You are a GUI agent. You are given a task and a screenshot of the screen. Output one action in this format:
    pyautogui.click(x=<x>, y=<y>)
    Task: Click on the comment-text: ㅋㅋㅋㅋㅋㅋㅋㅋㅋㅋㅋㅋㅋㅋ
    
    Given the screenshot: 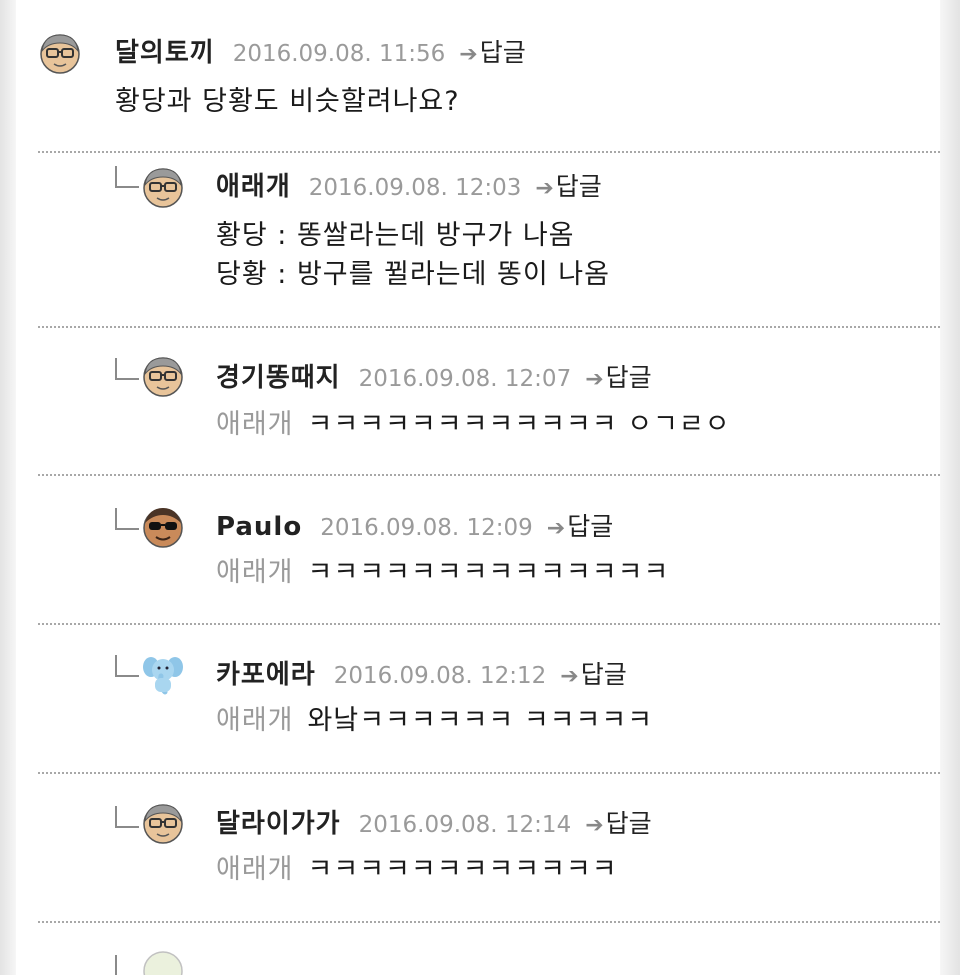 What is the action you would take?
    pyautogui.click(x=488, y=572)
    